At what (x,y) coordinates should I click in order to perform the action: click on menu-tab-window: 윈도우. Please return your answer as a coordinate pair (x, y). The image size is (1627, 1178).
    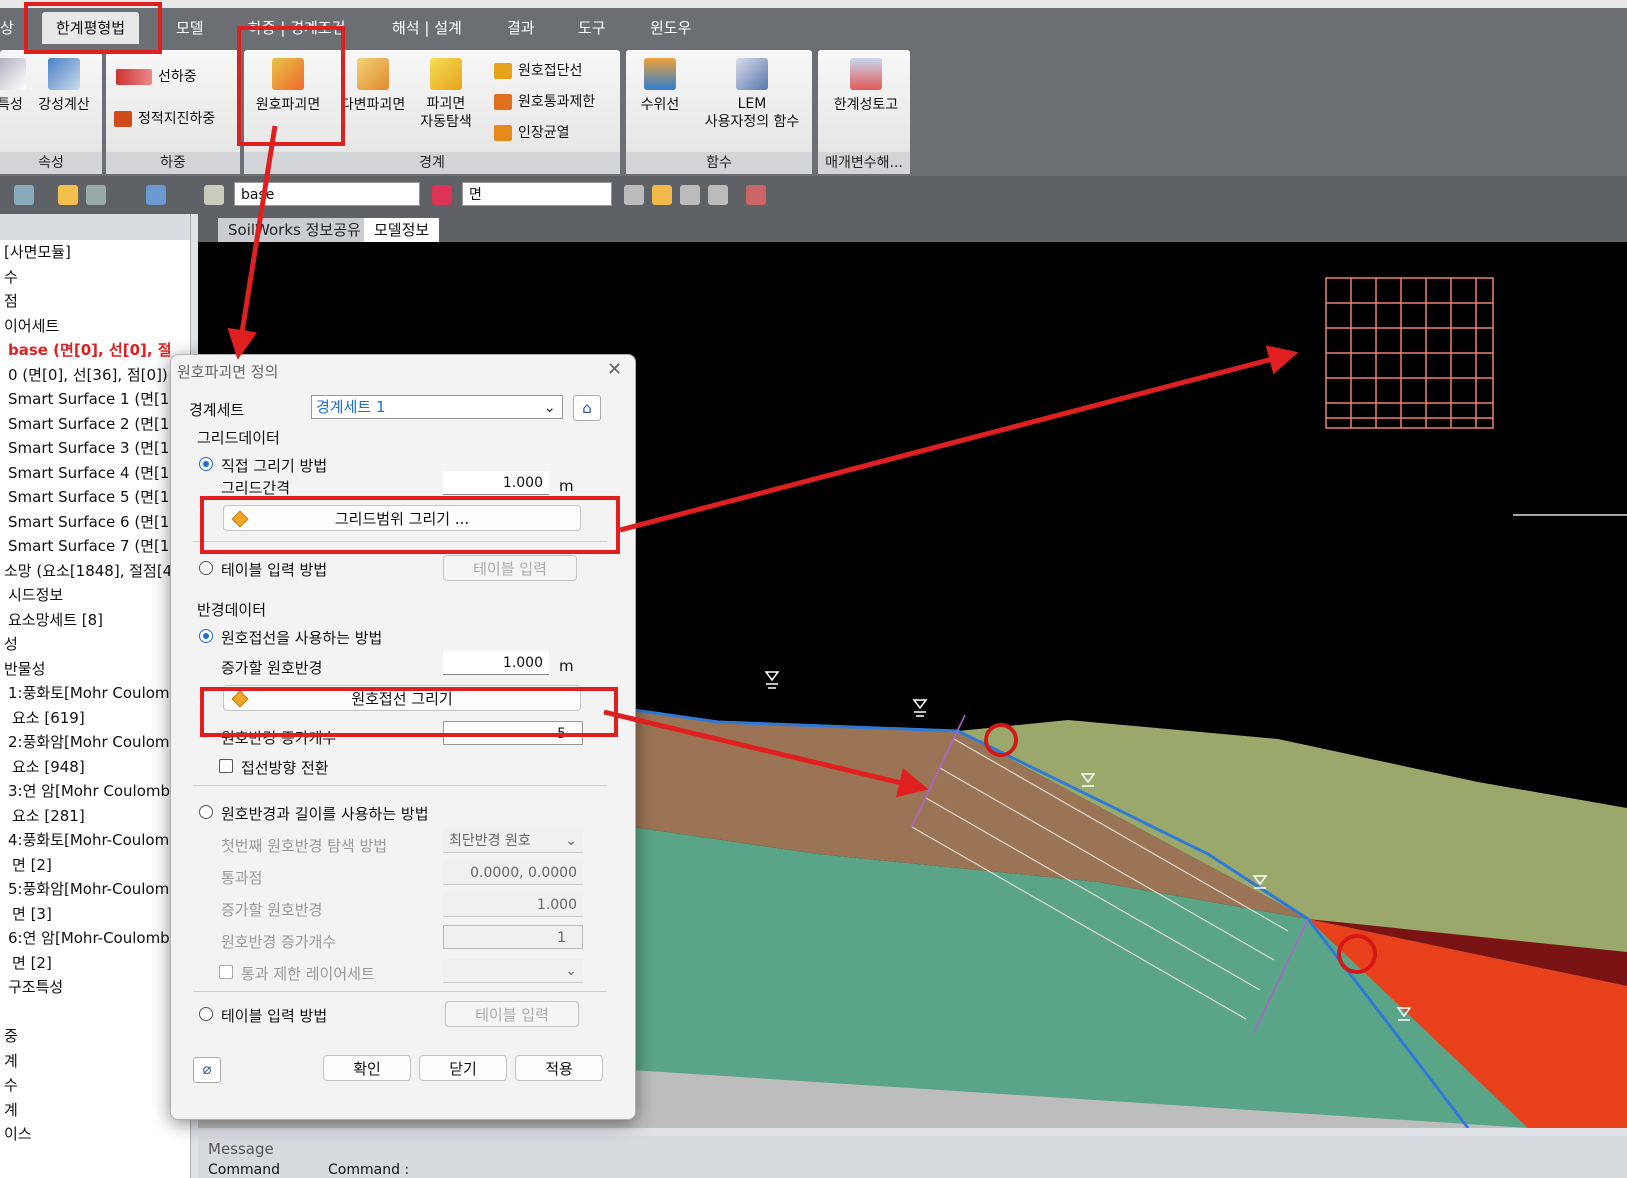
    Looking at the image, I should click on (670, 28).